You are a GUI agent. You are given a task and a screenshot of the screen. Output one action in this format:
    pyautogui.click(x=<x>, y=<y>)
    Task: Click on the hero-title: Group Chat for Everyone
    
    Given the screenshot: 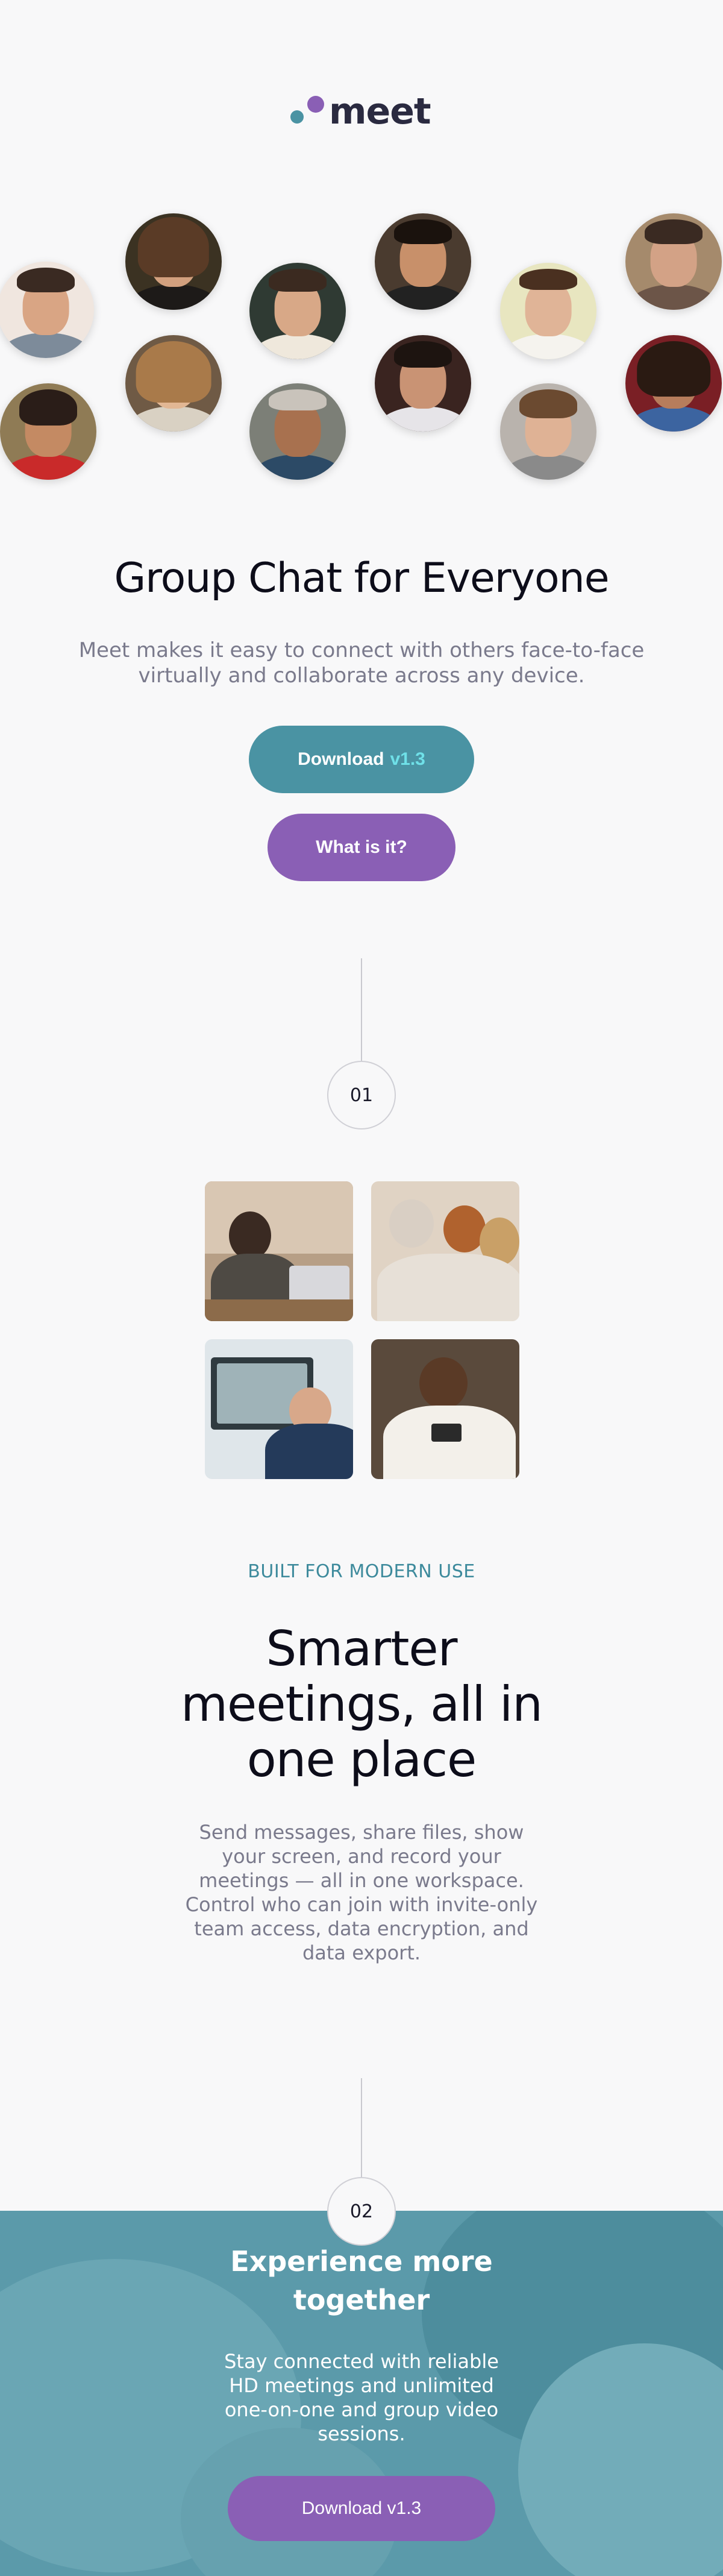 What is the action you would take?
    pyautogui.click(x=361, y=578)
    